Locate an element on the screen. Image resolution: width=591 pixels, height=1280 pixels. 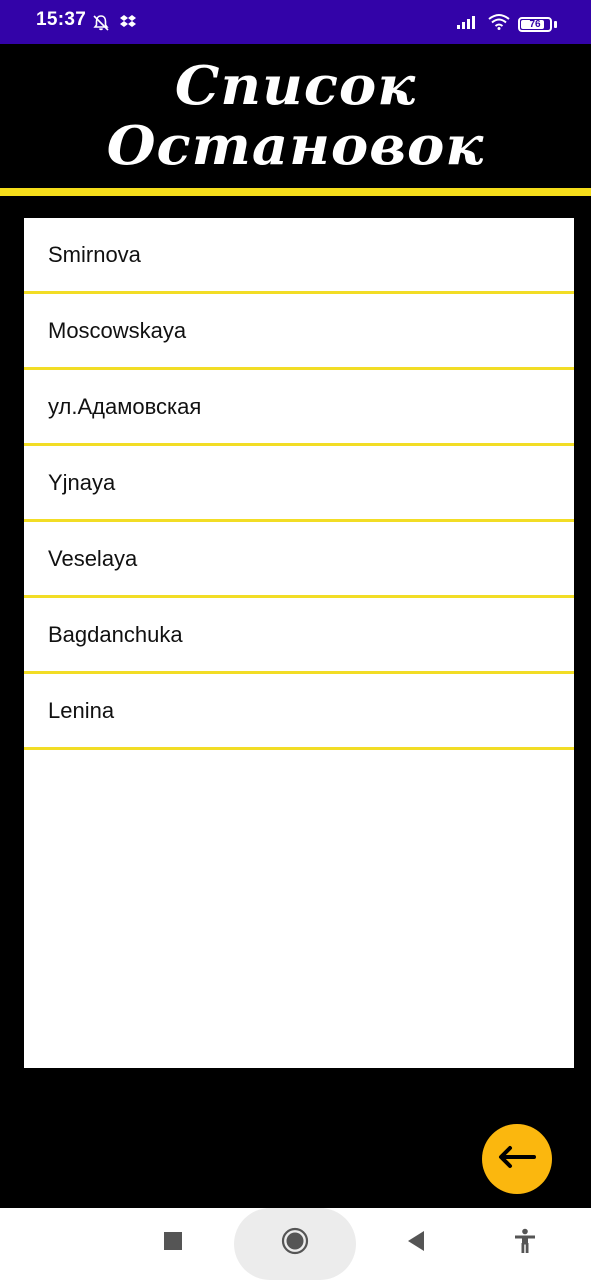
list-item: ул.Адамовская is located at coordinates (299, 408).